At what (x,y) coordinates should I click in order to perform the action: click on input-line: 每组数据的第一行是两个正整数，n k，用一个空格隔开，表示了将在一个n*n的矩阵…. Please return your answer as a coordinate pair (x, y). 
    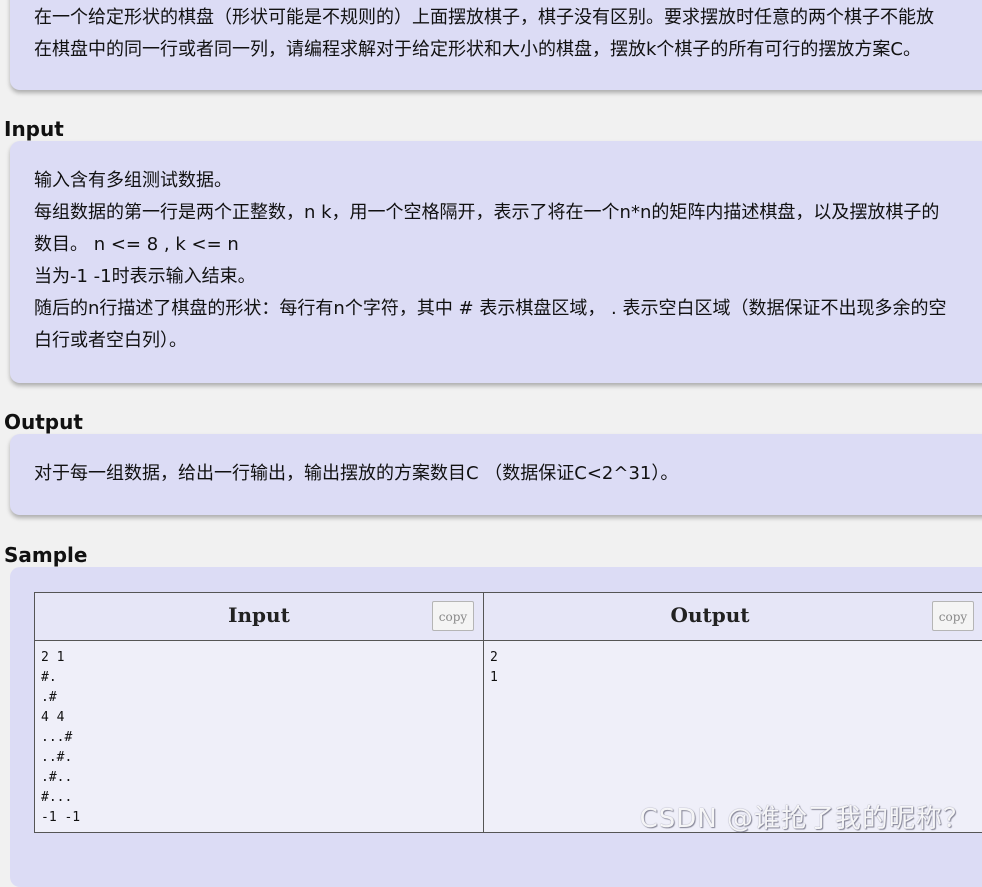
    Looking at the image, I should click on (487, 212).